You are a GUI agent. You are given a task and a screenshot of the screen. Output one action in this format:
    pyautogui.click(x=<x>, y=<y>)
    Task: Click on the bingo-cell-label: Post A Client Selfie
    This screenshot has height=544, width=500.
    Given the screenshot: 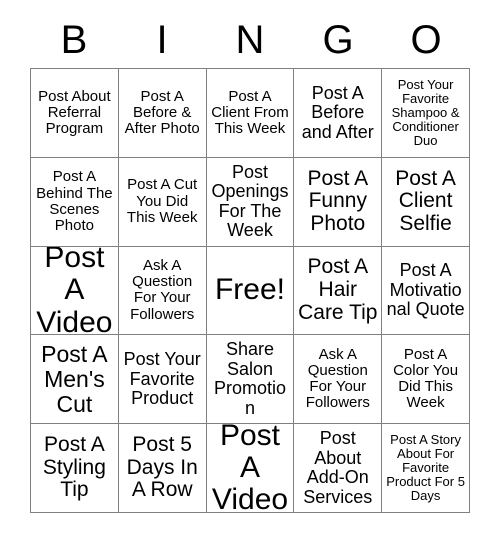 What is the action you would take?
    pyautogui.click(x=425, y=201)
    